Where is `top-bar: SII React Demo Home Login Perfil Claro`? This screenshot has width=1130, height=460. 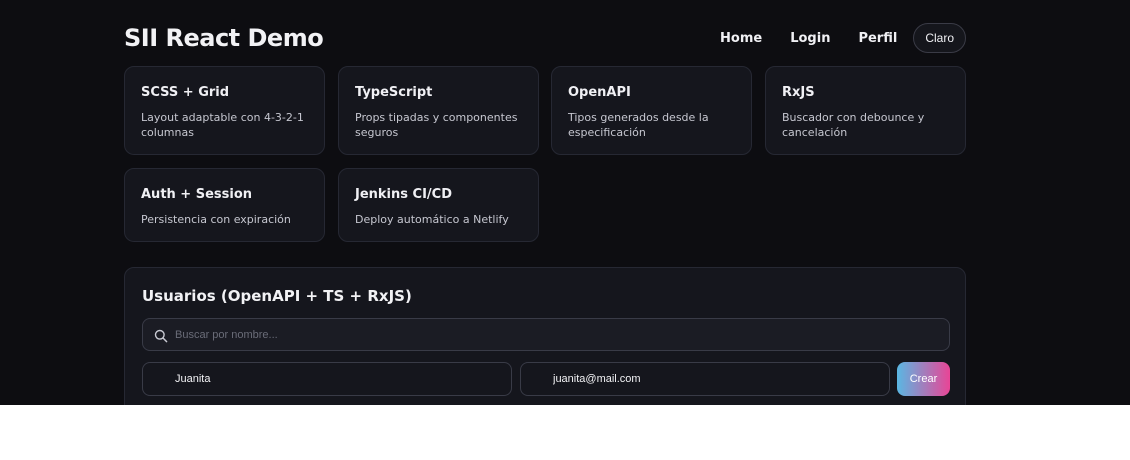
top-bar: SII React Demo Home Login Perfil Claro is located at coordinates (545, 38).